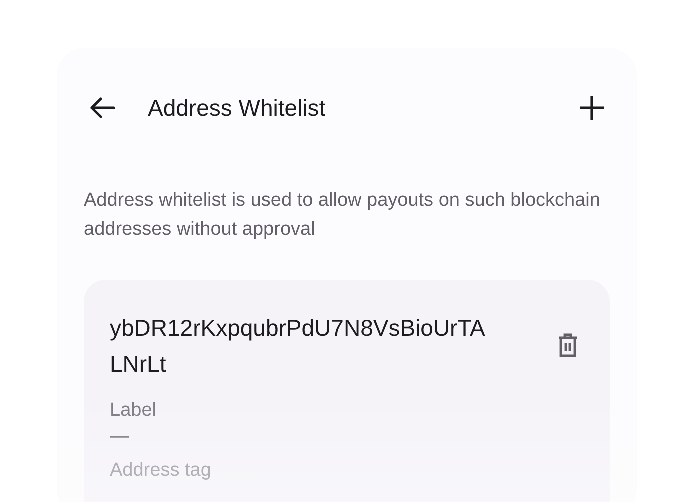 The width and height of the screenshot is (686, 502). I want to click on field-label: Label, so click(134, 411).